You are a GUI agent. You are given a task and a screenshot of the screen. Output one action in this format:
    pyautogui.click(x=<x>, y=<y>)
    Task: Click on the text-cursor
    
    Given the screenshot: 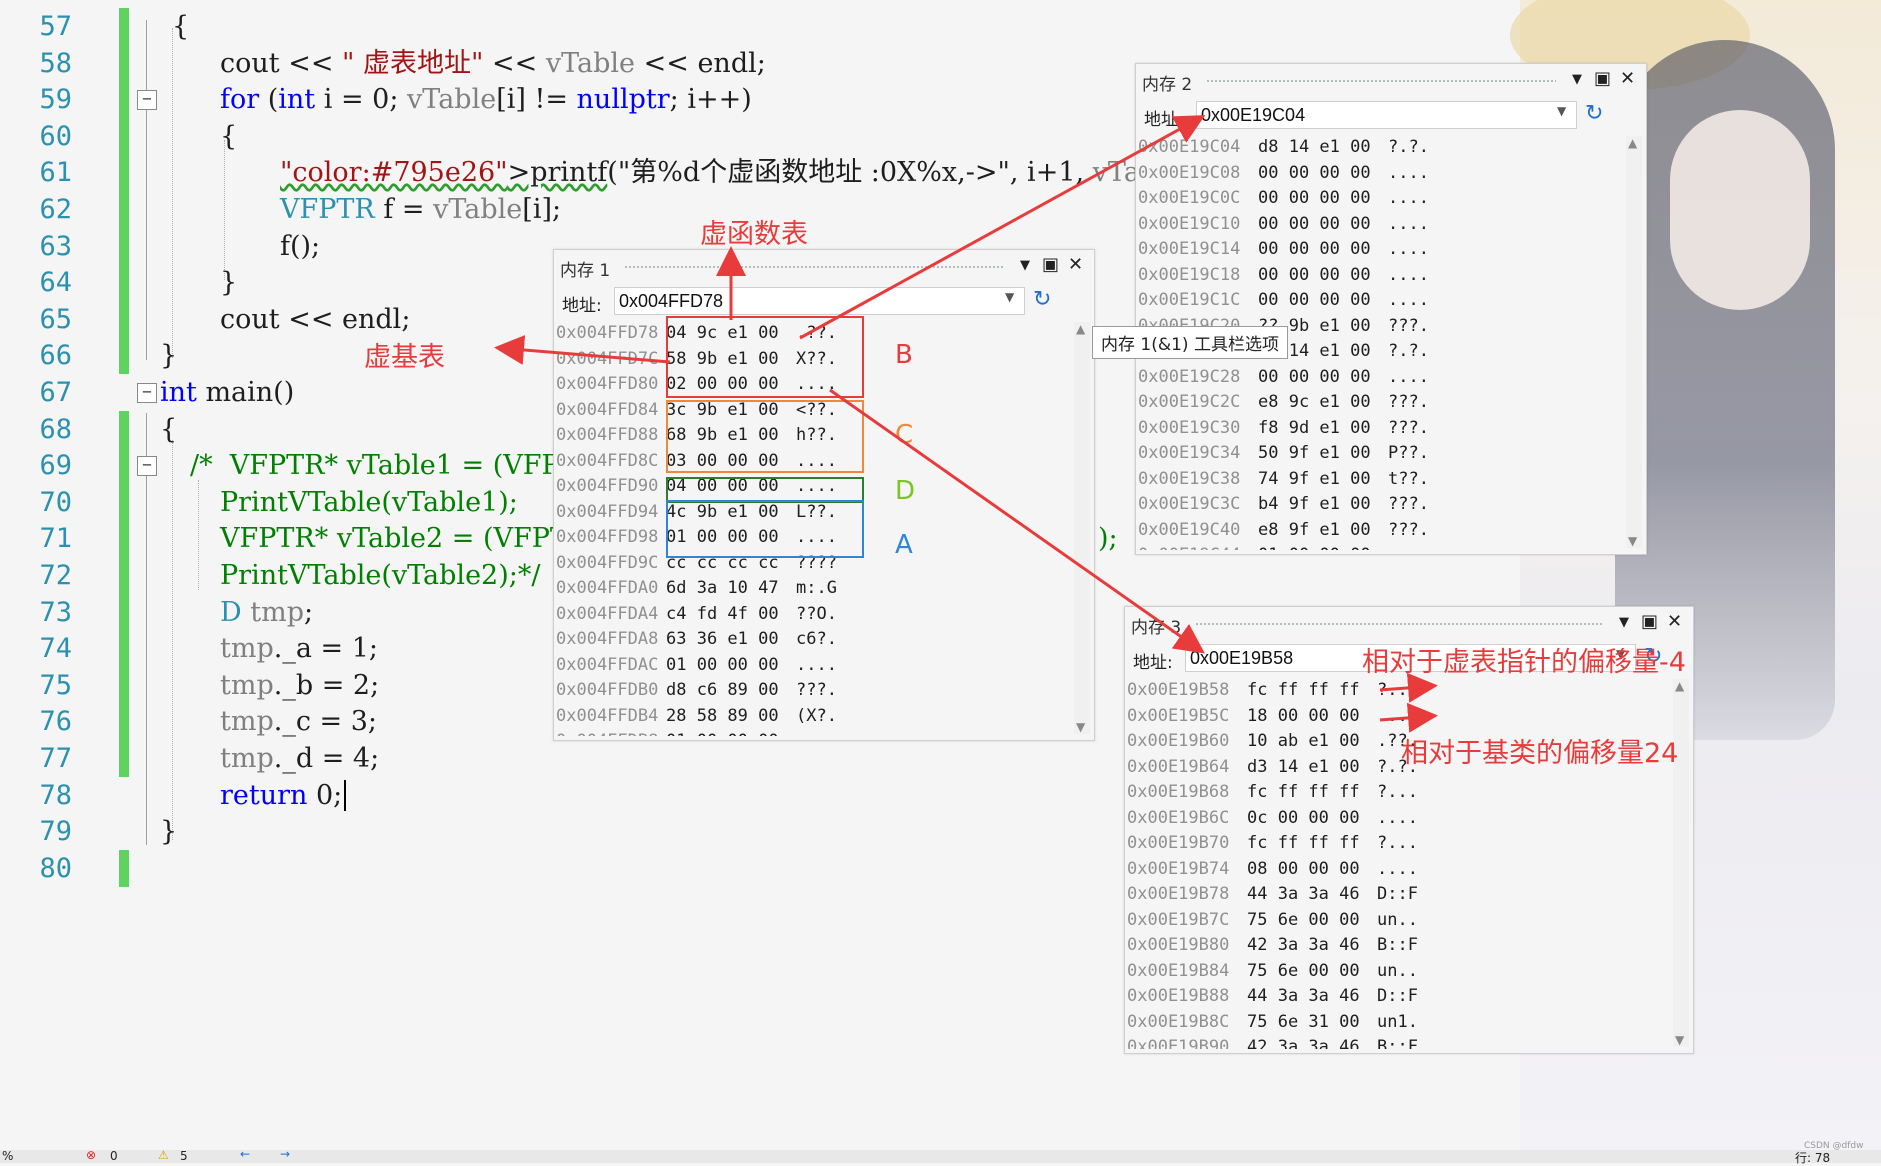 What is the action you would take?
    pyautogui.click(x=345, y=795)
    